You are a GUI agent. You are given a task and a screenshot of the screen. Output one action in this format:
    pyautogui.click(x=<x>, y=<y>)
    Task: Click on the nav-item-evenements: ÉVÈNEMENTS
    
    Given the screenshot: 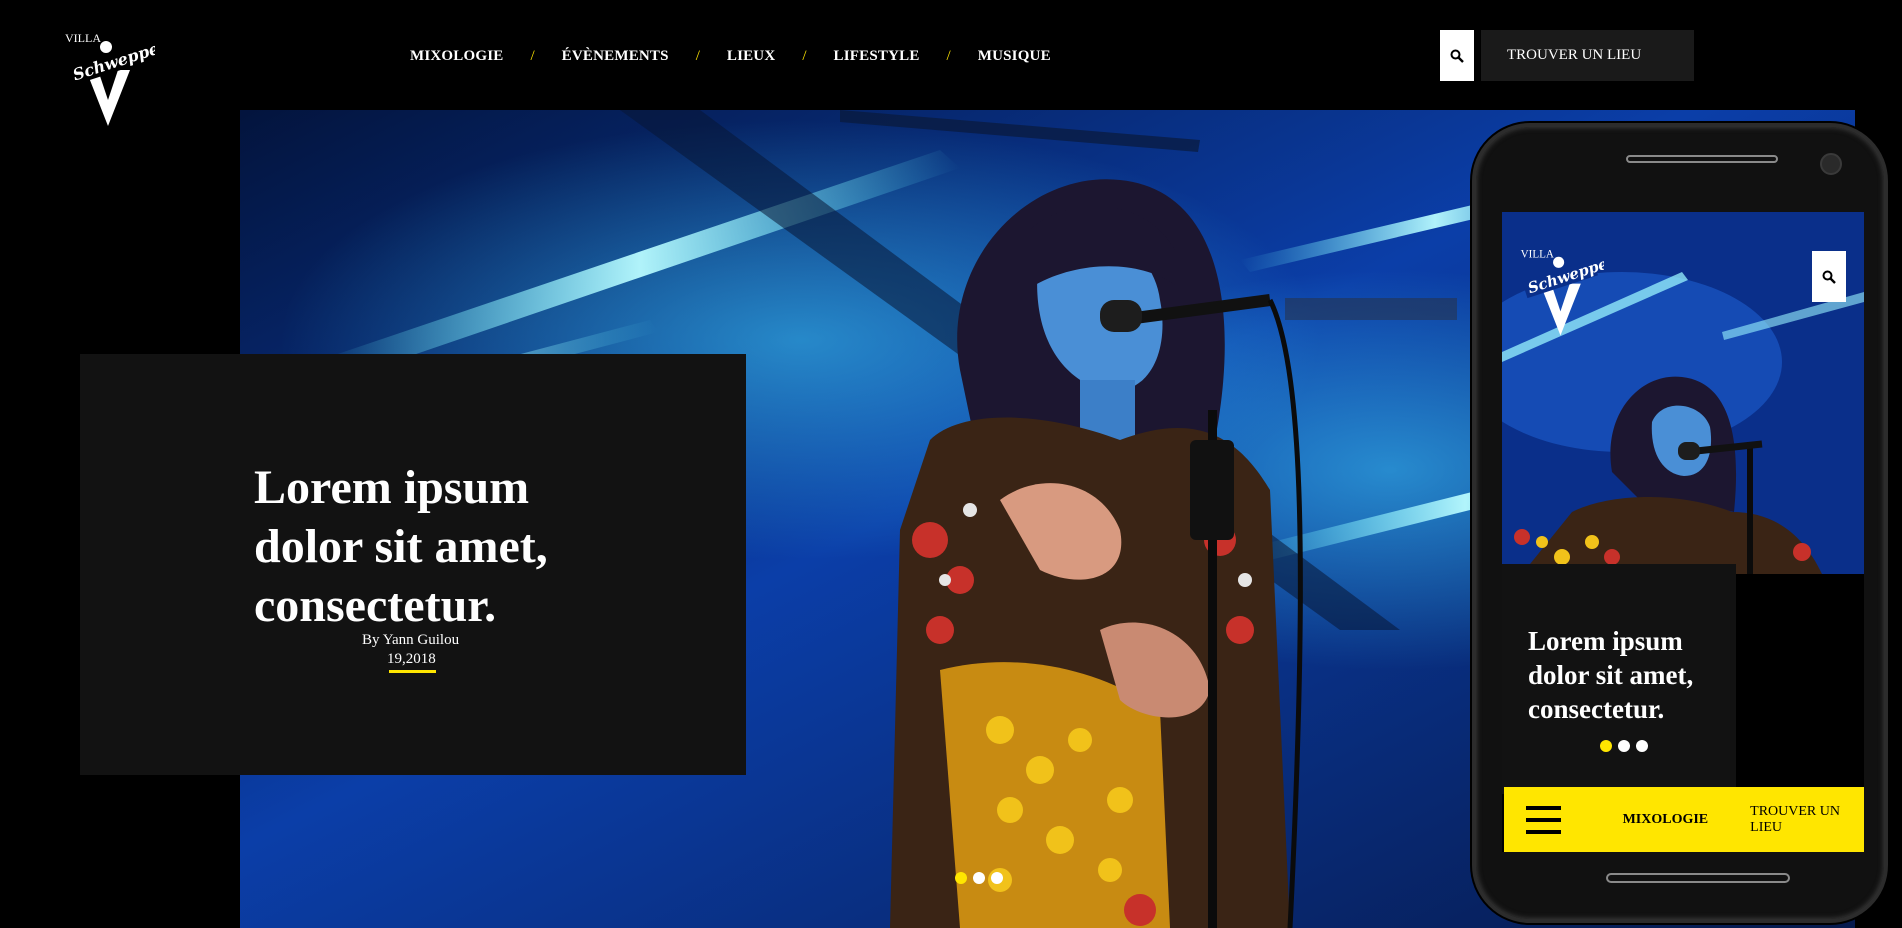 What is the action you would take?
    pyautogui.click(x=615, y=56)
    